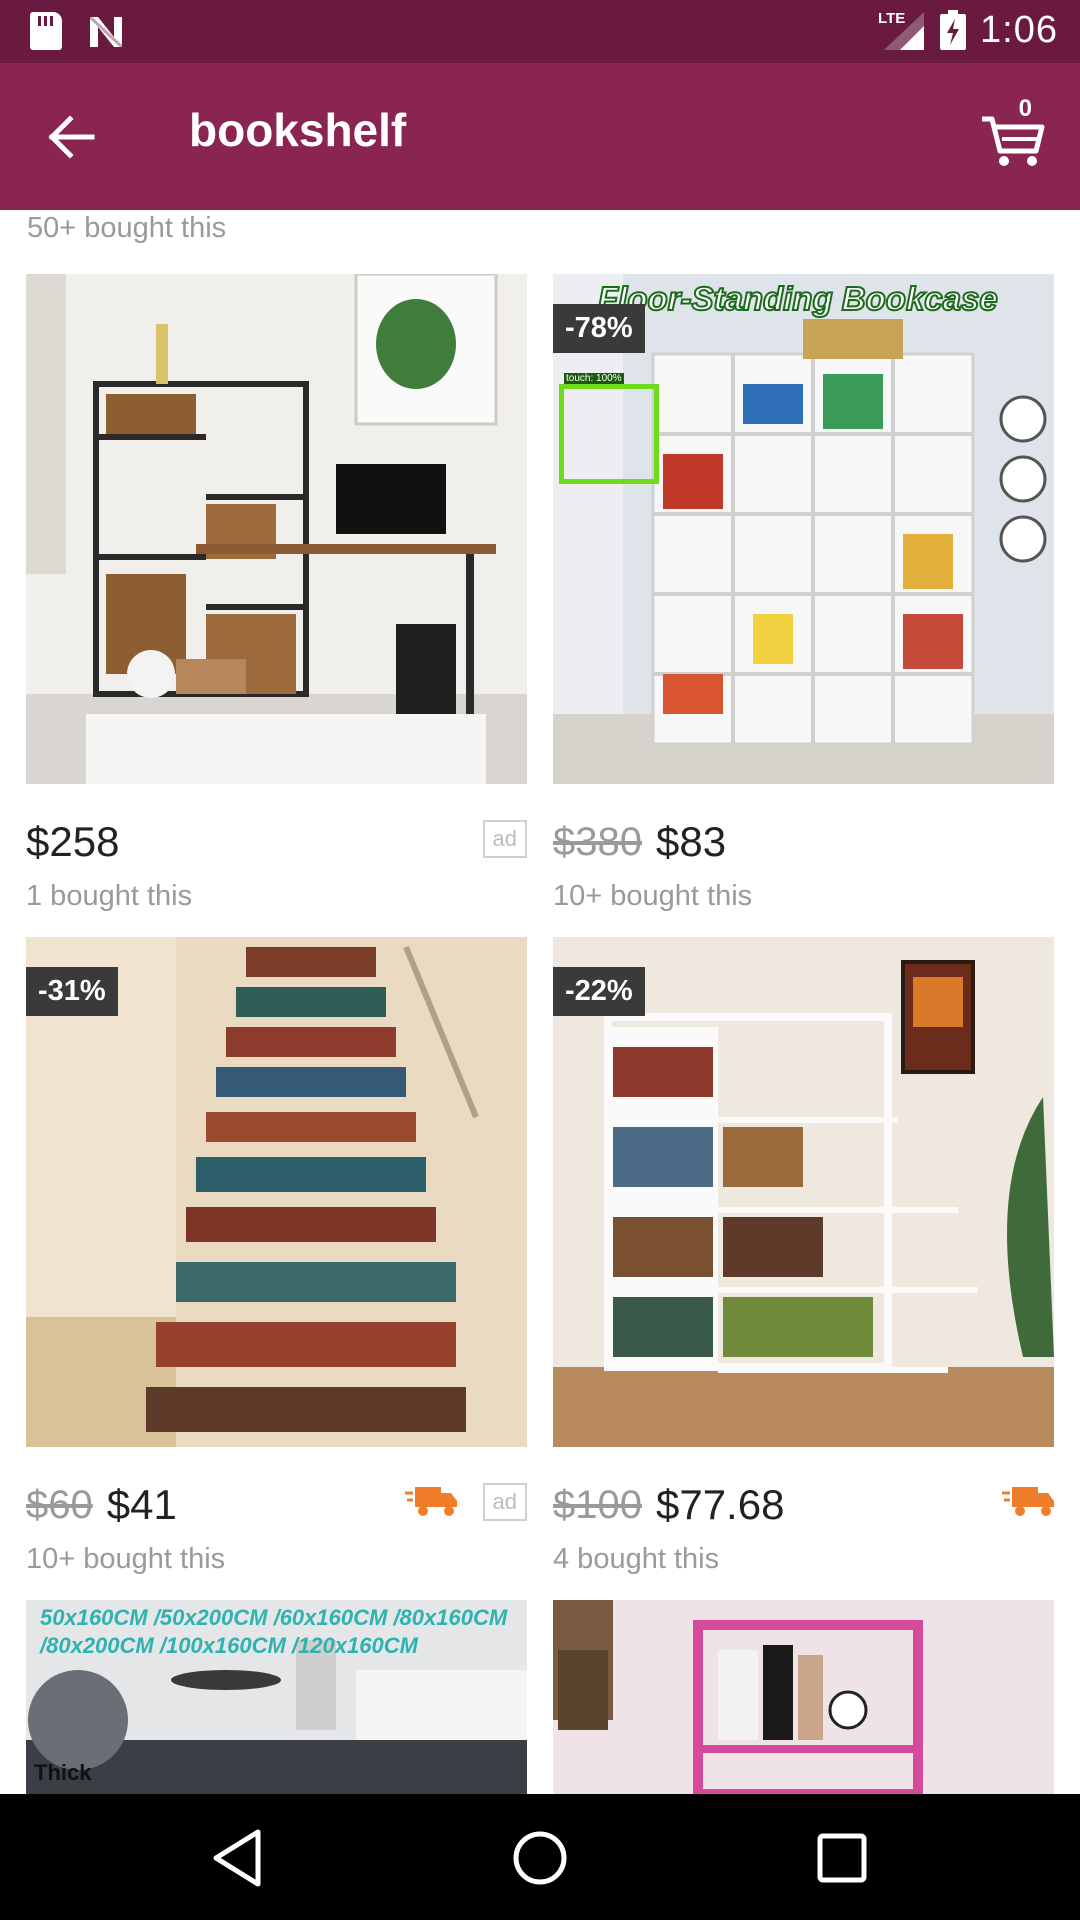 Image resolution: width=1080 pixels, height=1920 pixels. I want to click on shopping-cart-icon, so click(1013, 141).